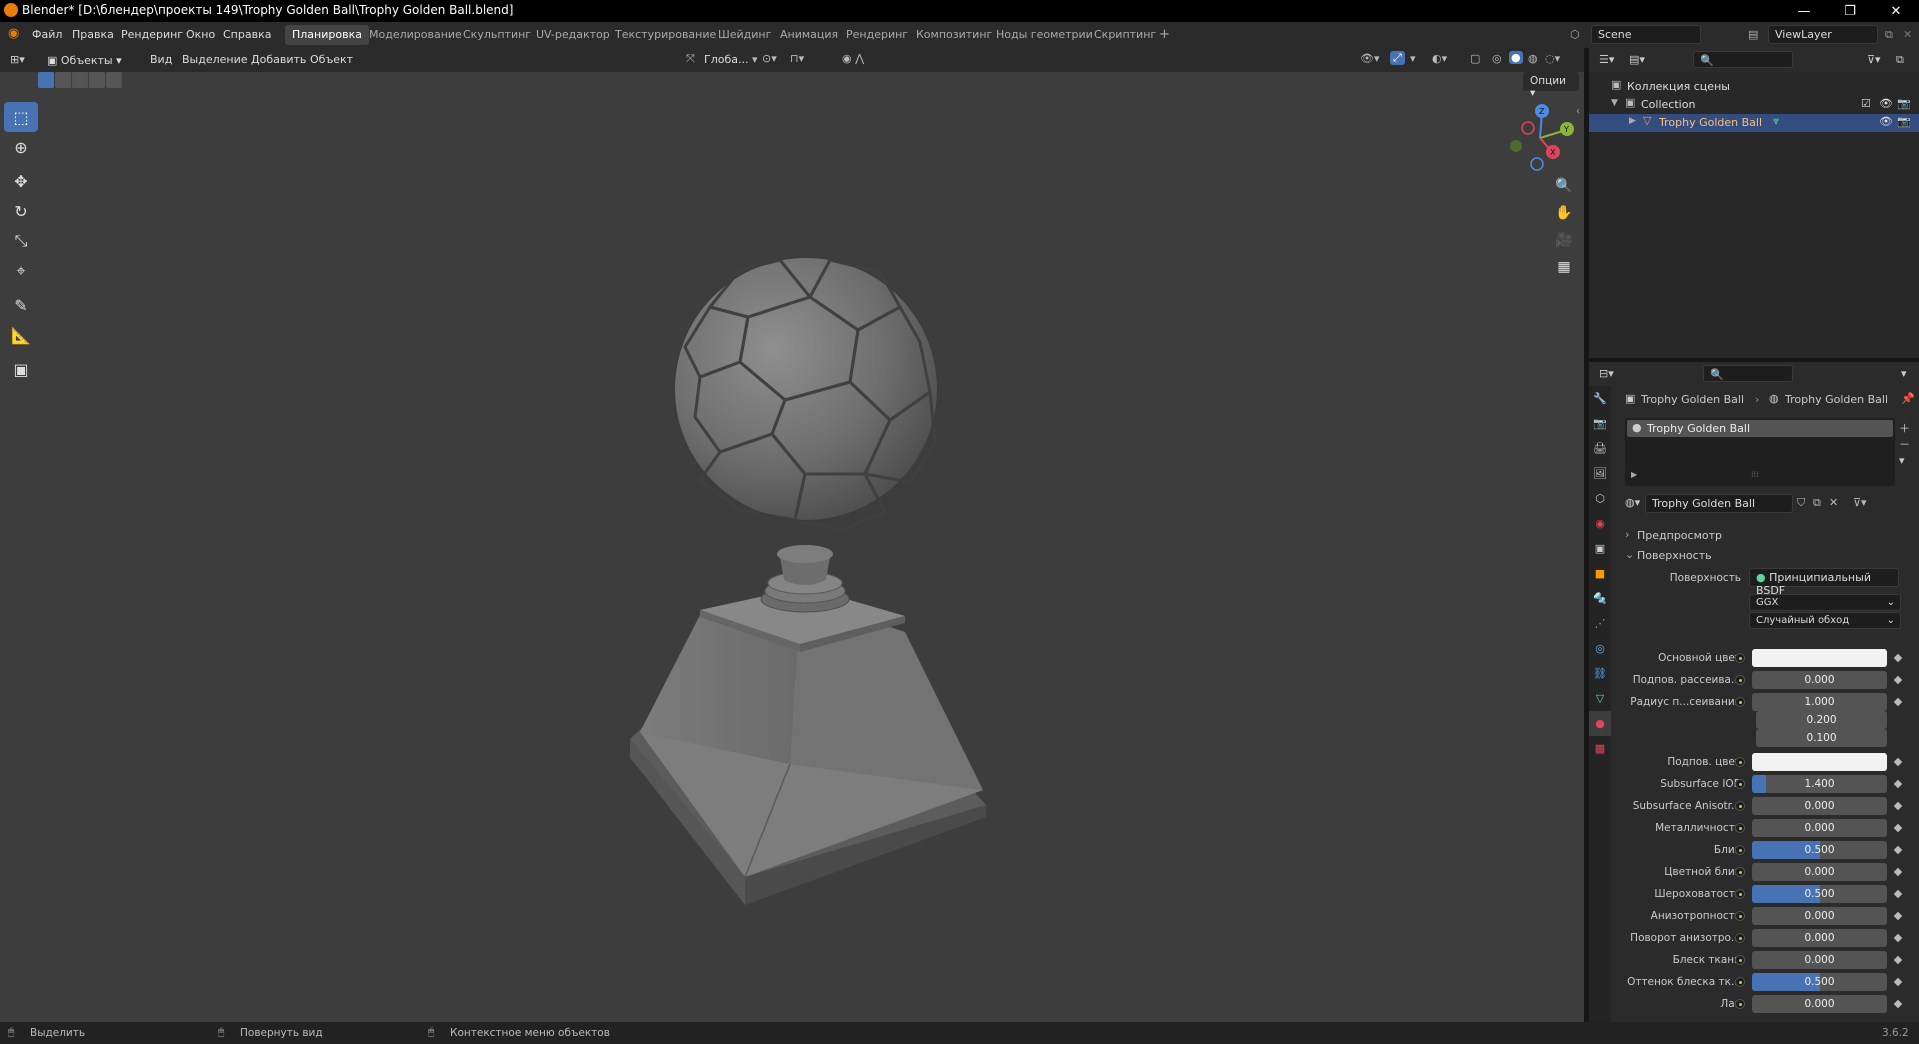 This screenshot has width=1919, height=1044. Describe the element at coordinates (1804, 11) in the screenshot. I see `minimize-button: —` at that location.